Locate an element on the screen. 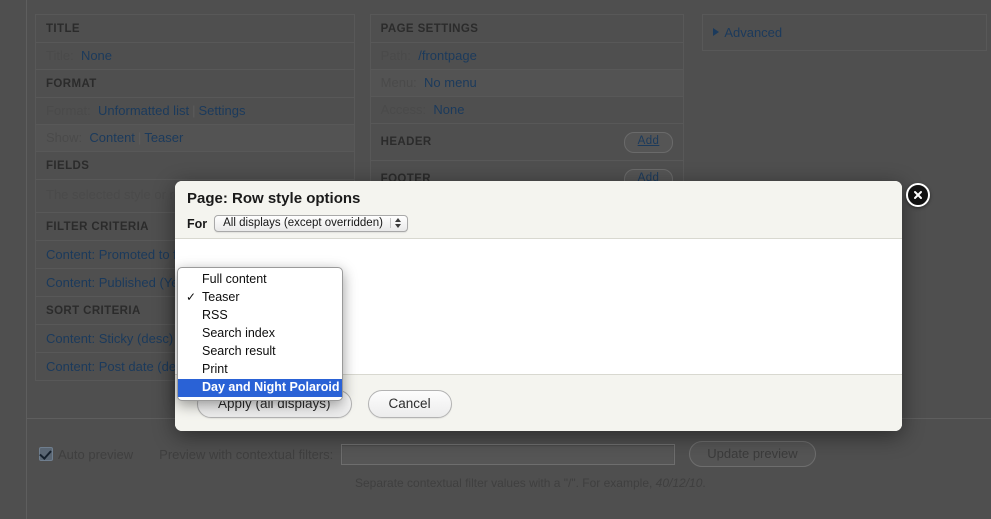 The height and width of the screenshot is (519, 991). add-footer-button: Add is located at coordinates (648, 179).